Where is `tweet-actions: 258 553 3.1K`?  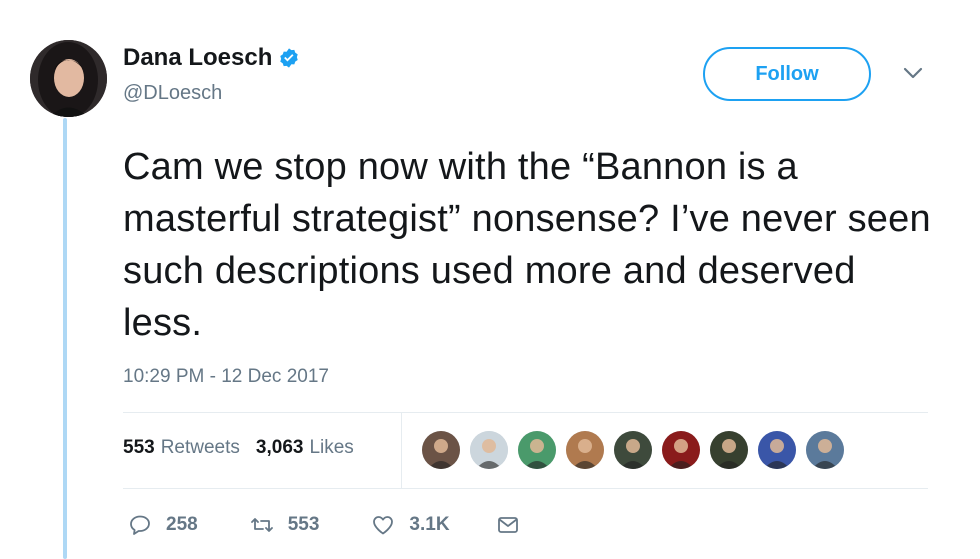
tweet-actions: 258 553 3.1K is located at coordinates (324, 525).